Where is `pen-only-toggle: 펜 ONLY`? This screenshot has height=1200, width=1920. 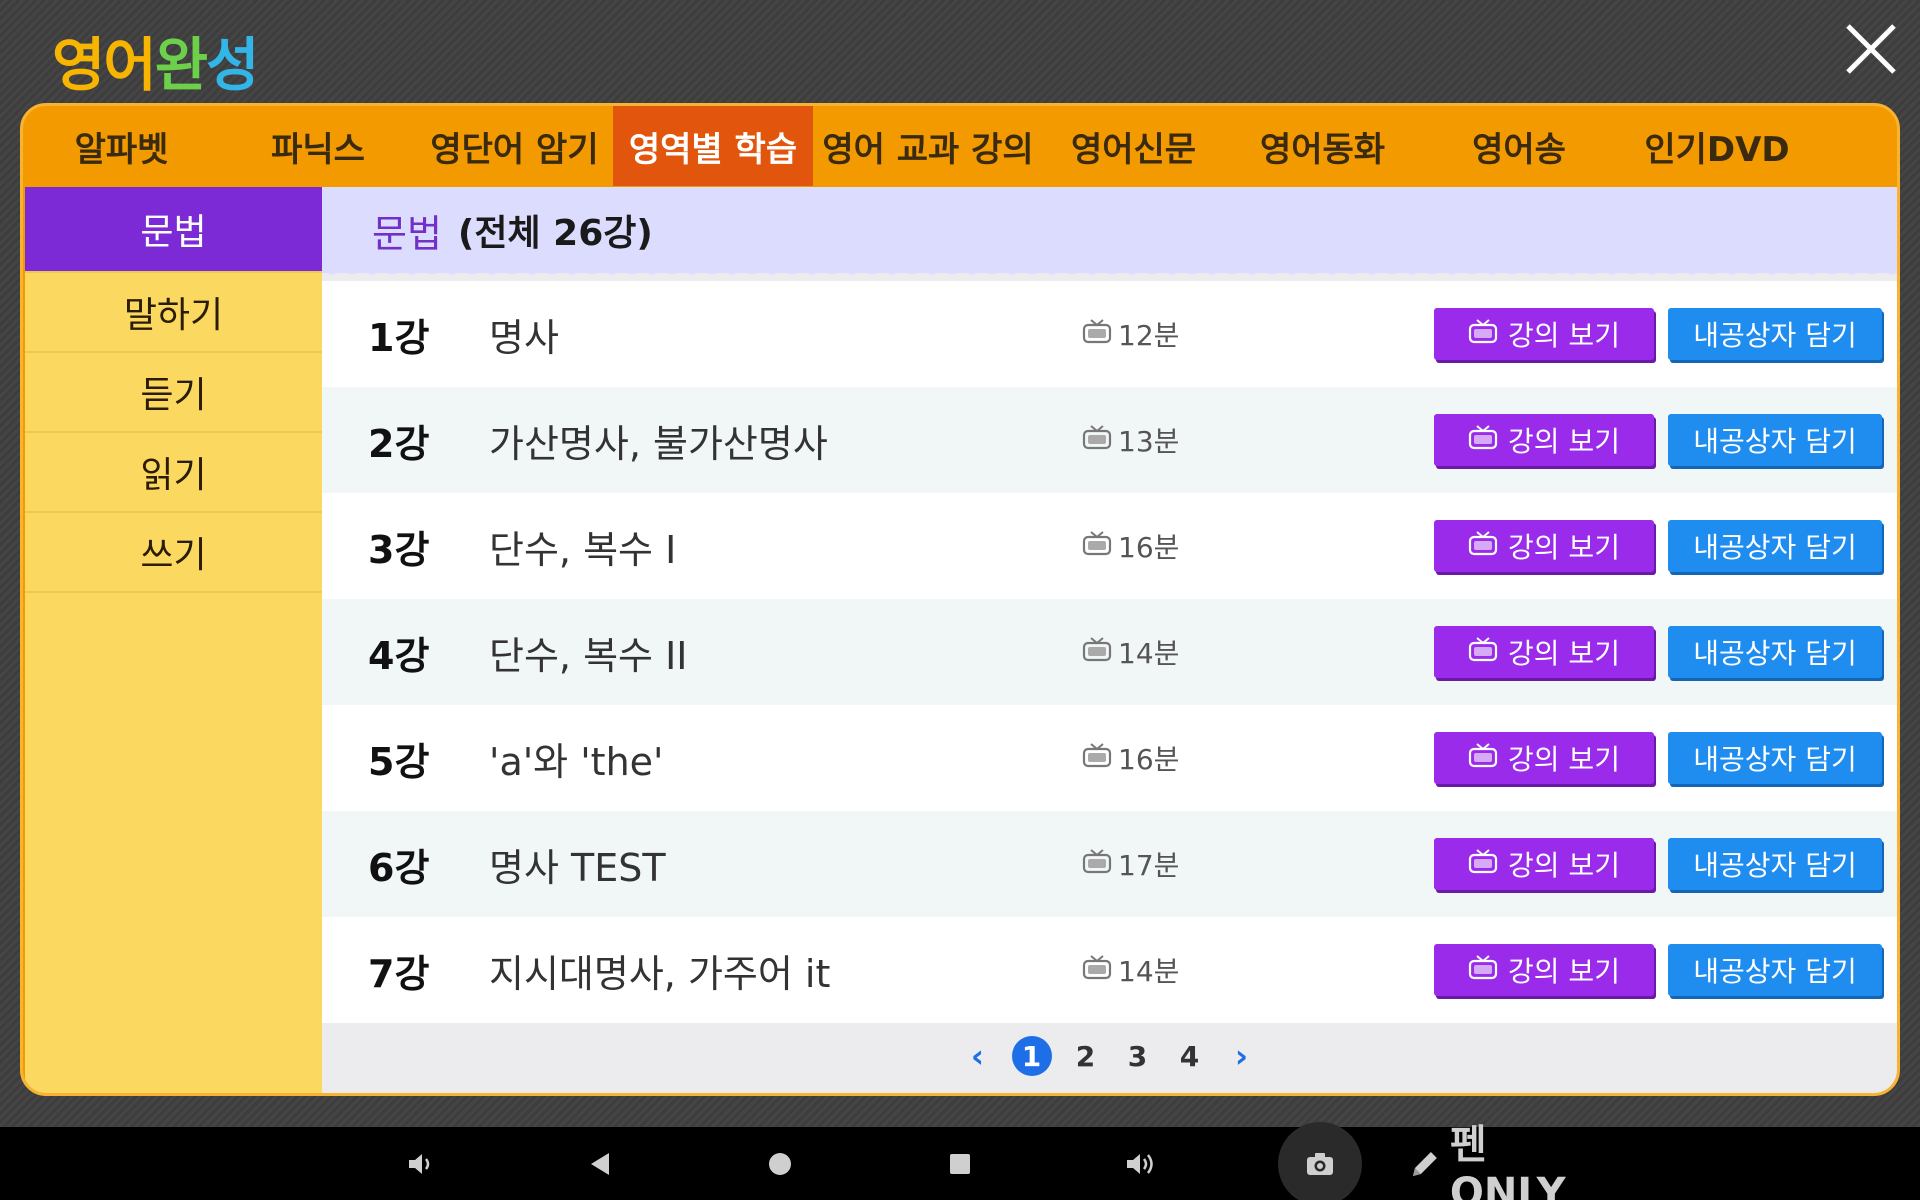 pen-only-toggle: 펜 ONLY is located at coordinates (1503, 1161).